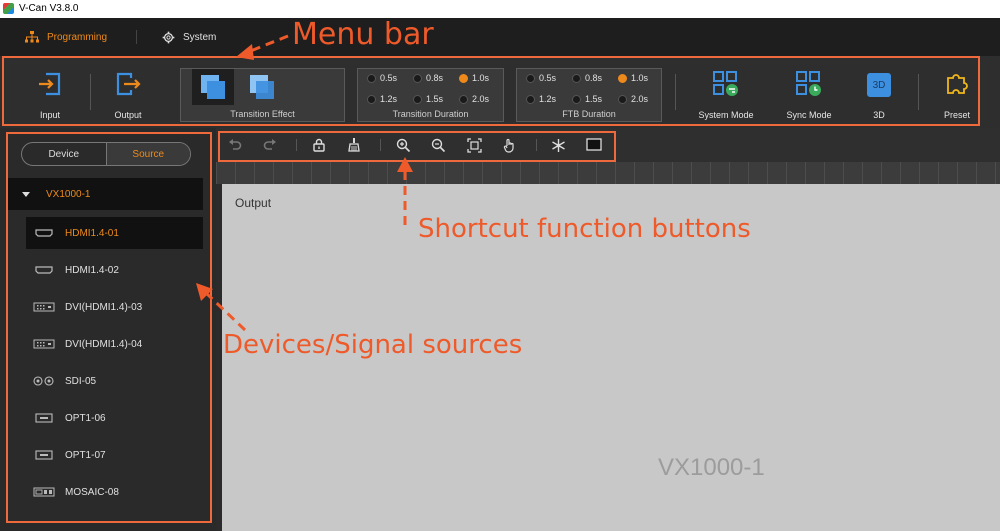 Image resolution: width=1000 pixels, height=531 pixels. What do you see at coordinates (245, 52) in the screenshot?
I see `arrowhead-menu-bar` at bounding box center [245, 52].